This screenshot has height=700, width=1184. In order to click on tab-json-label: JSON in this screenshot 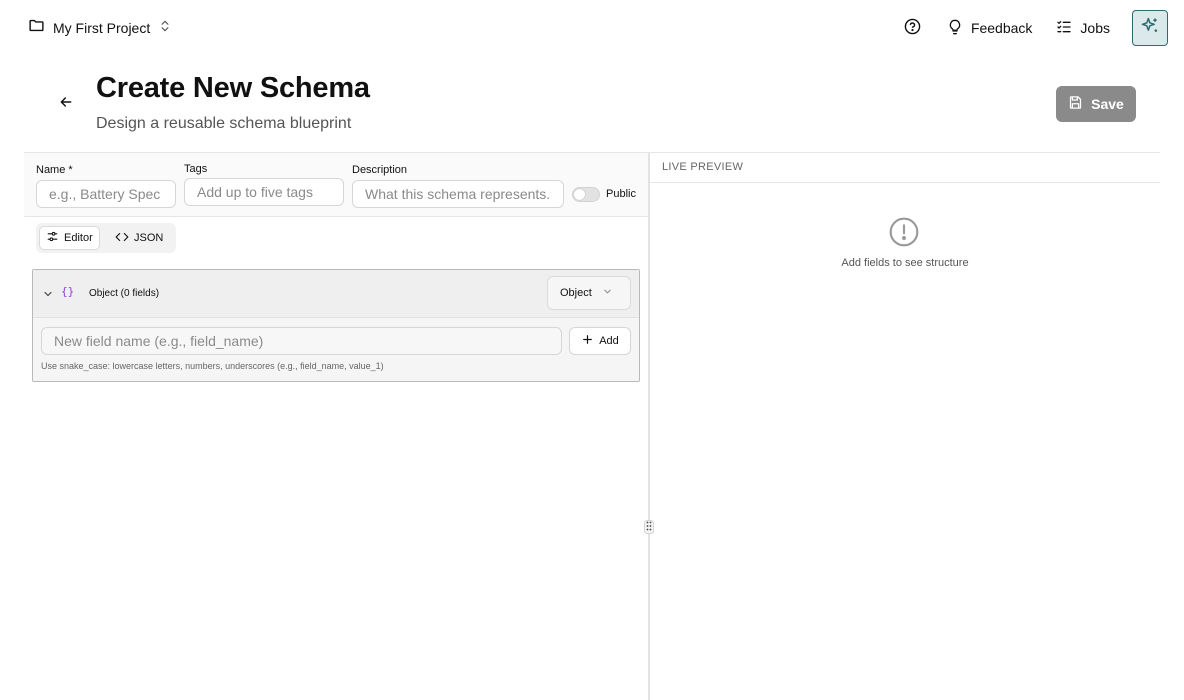, I will do `click(149, 238)`.